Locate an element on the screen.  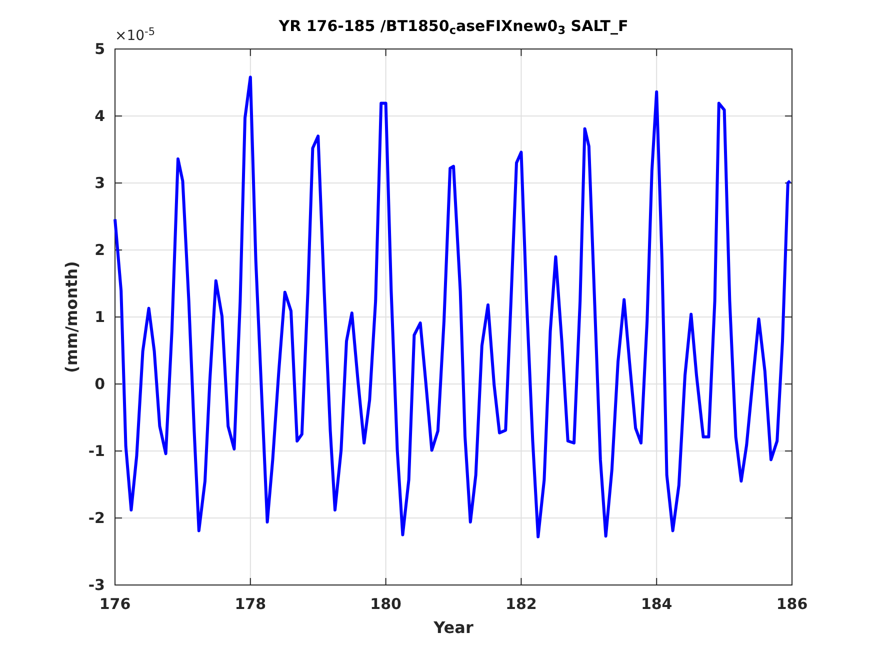
tick-label: -2 is located at coordinates (96, 518).